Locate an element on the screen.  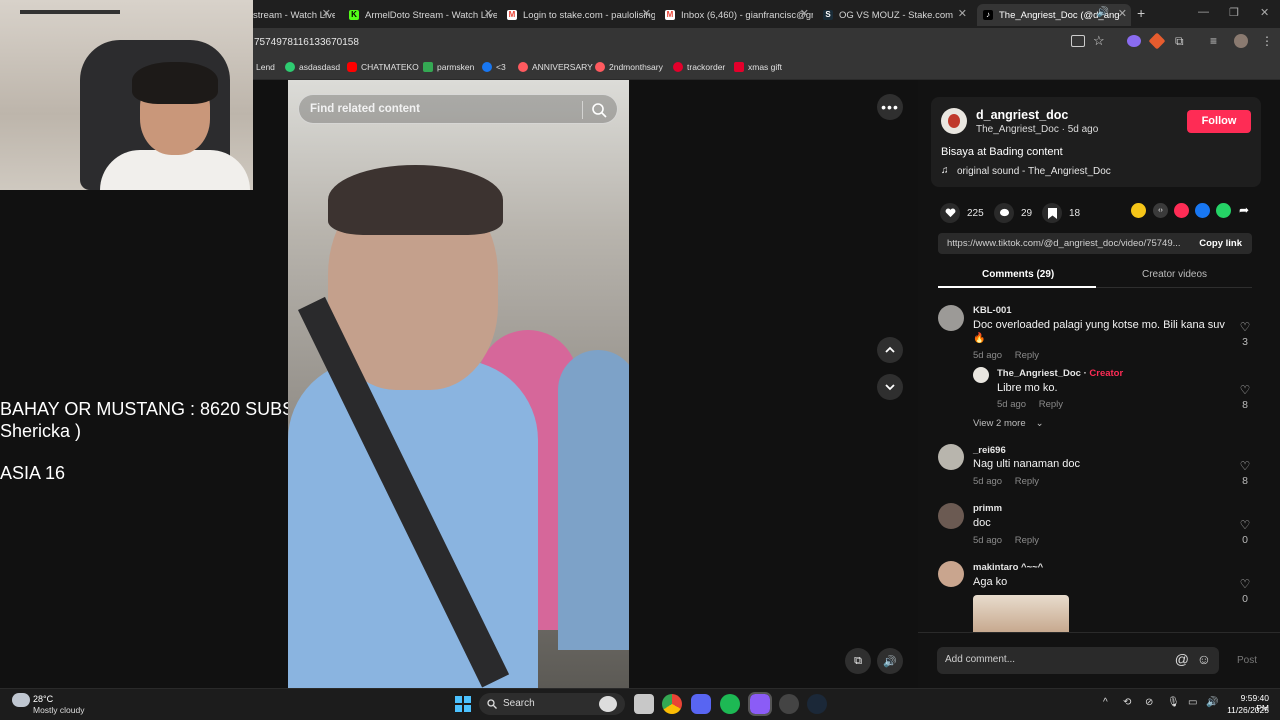
discord-icon is located at coordinates (701, 704).